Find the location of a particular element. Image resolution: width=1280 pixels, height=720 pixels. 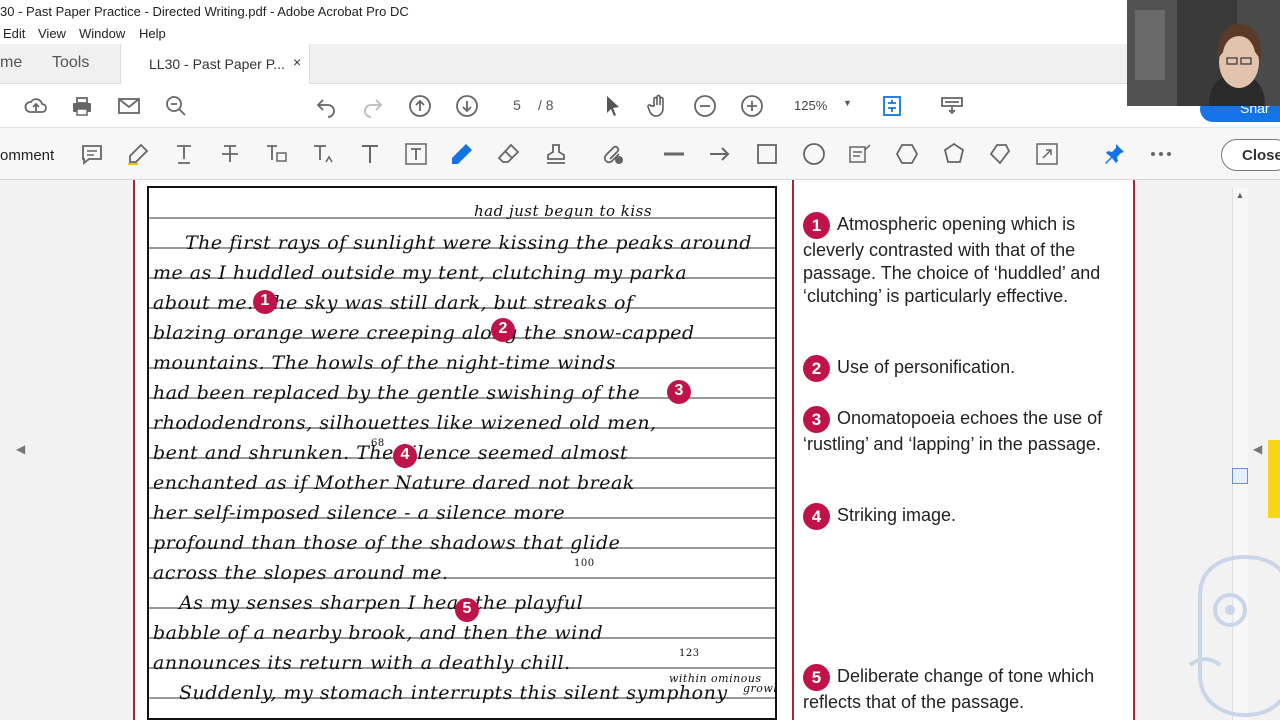

attach-file-icon is located at coordinates (613, 154).